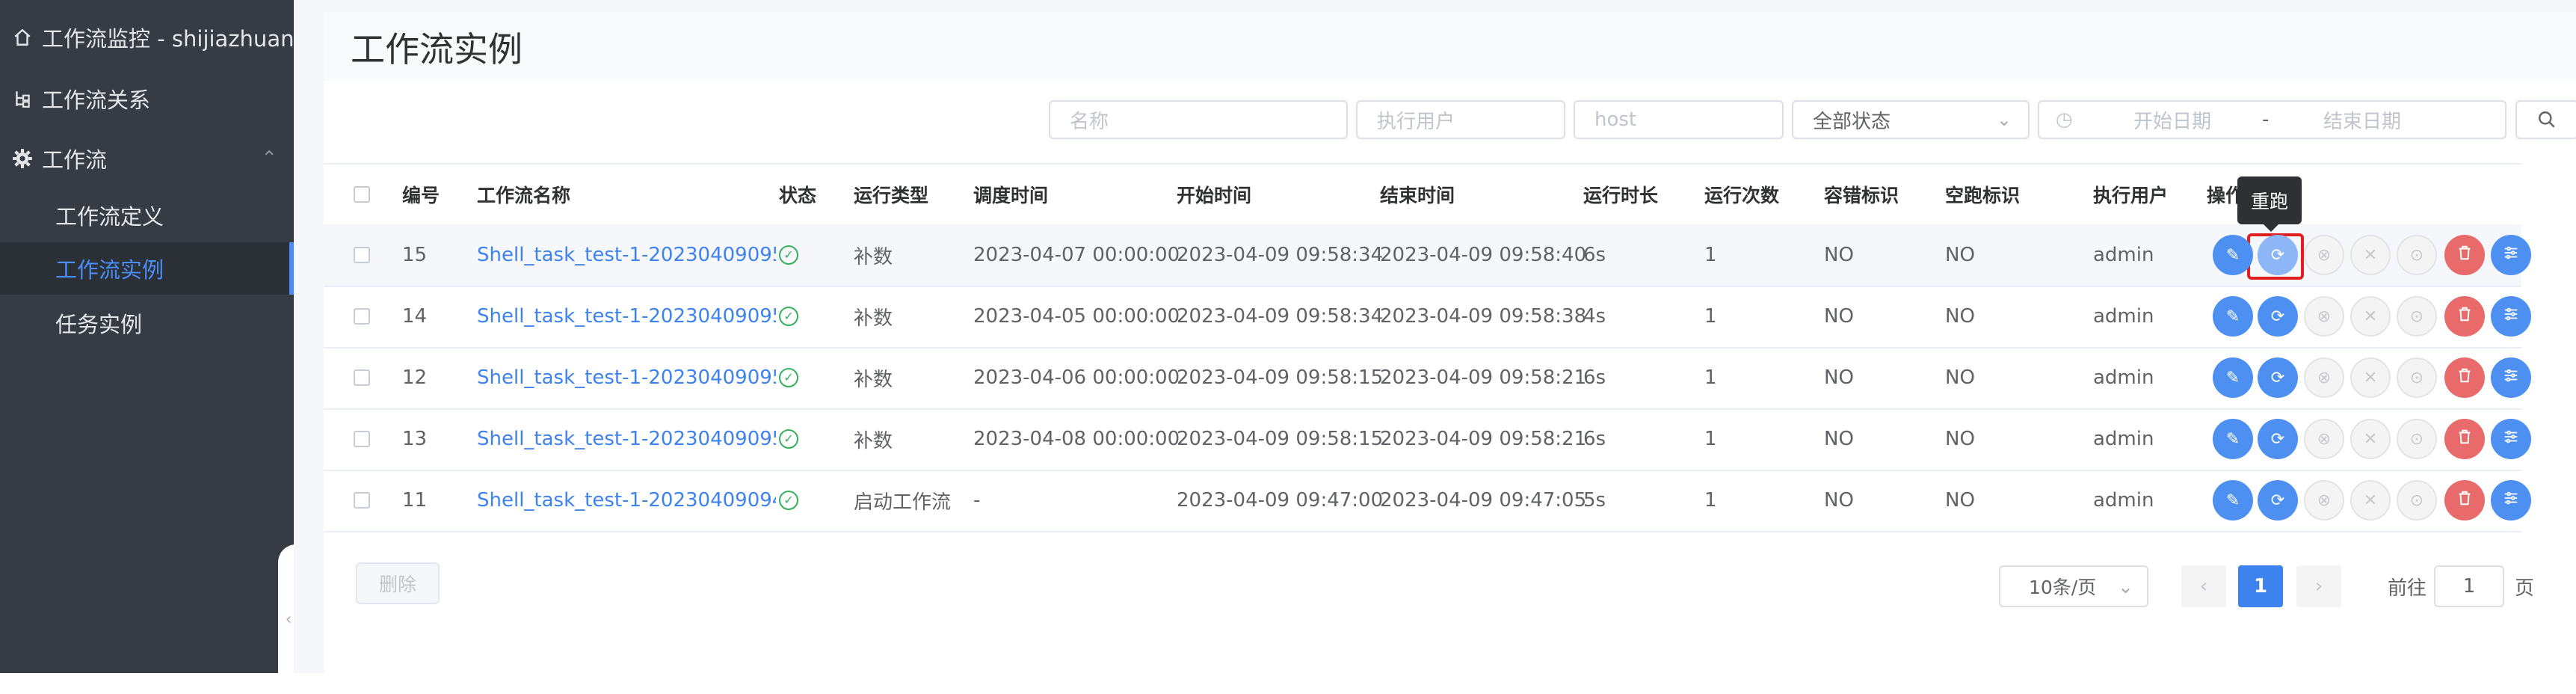  I want to click on executor-input: 执行用户, so click(1460, 119).